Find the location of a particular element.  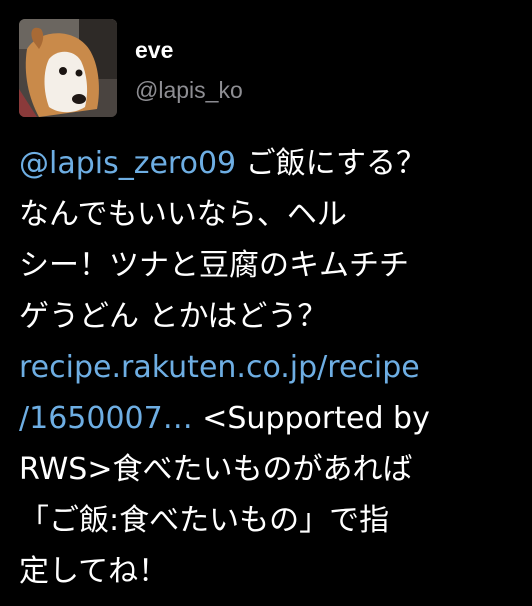

tweet-line-9: 定してね！ is located at coordinates (94, 571).